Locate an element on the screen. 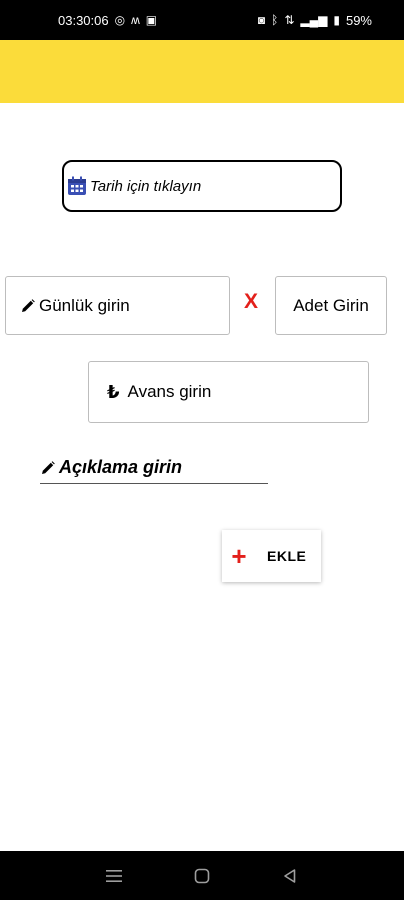  status-left: 03:30:06 ◎ ʍ ▣ is located at coordinates (107, 20).